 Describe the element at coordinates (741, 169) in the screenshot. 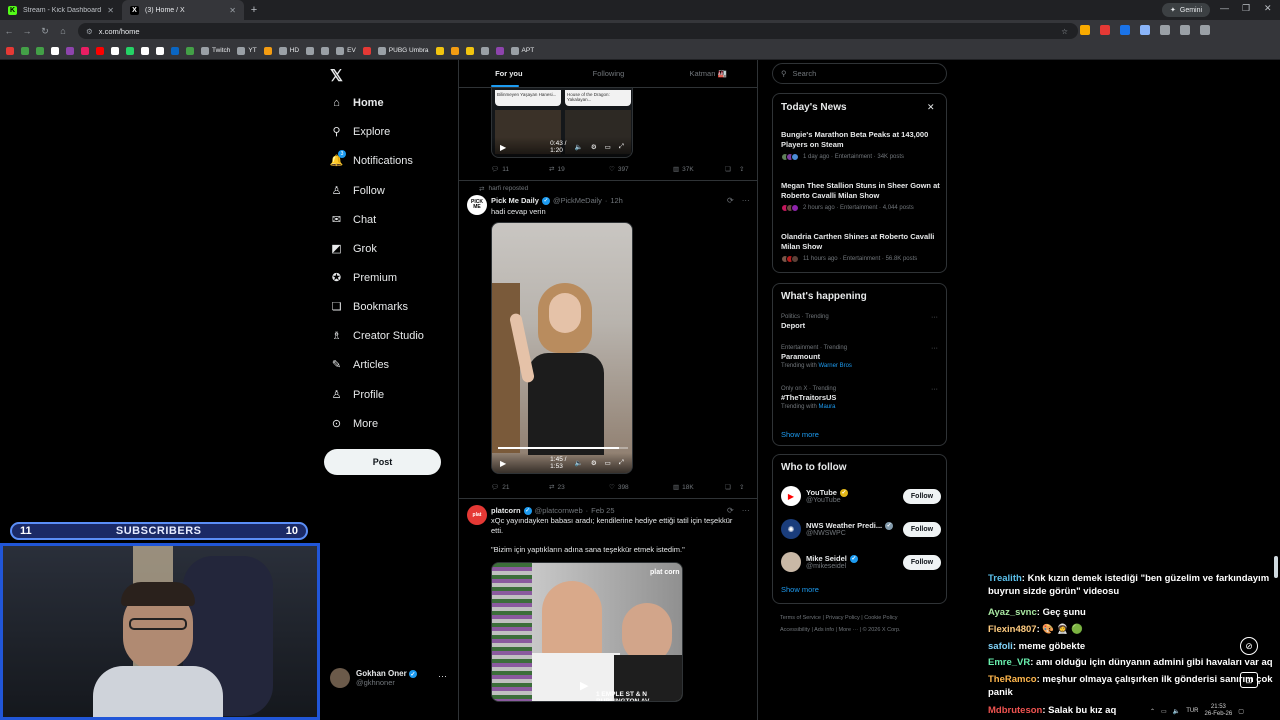

I see `share-icon: ⇪` at that location.